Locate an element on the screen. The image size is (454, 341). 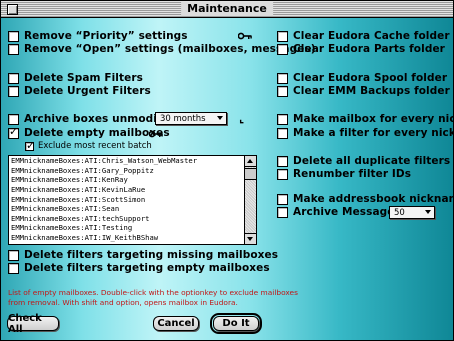
delete-duplicate-label: Delete all duplicate filters is located at coordinates (372, 161).